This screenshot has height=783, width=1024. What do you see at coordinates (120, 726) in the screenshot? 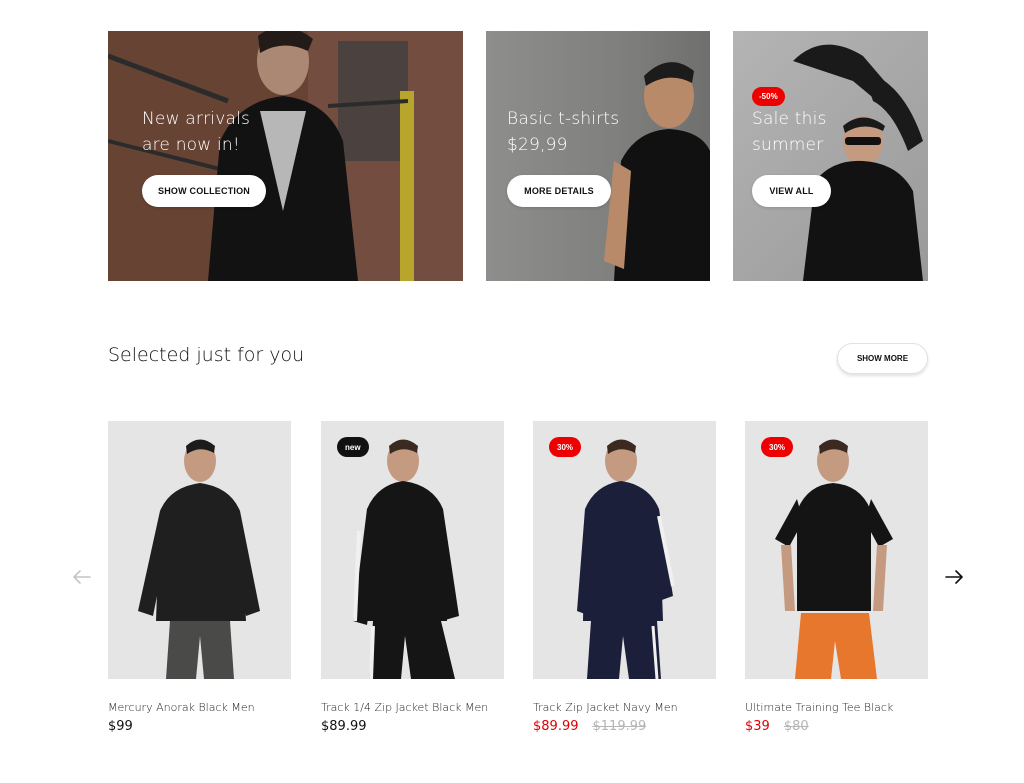
I see `product-price: $99` at bounding box center [120, 726].